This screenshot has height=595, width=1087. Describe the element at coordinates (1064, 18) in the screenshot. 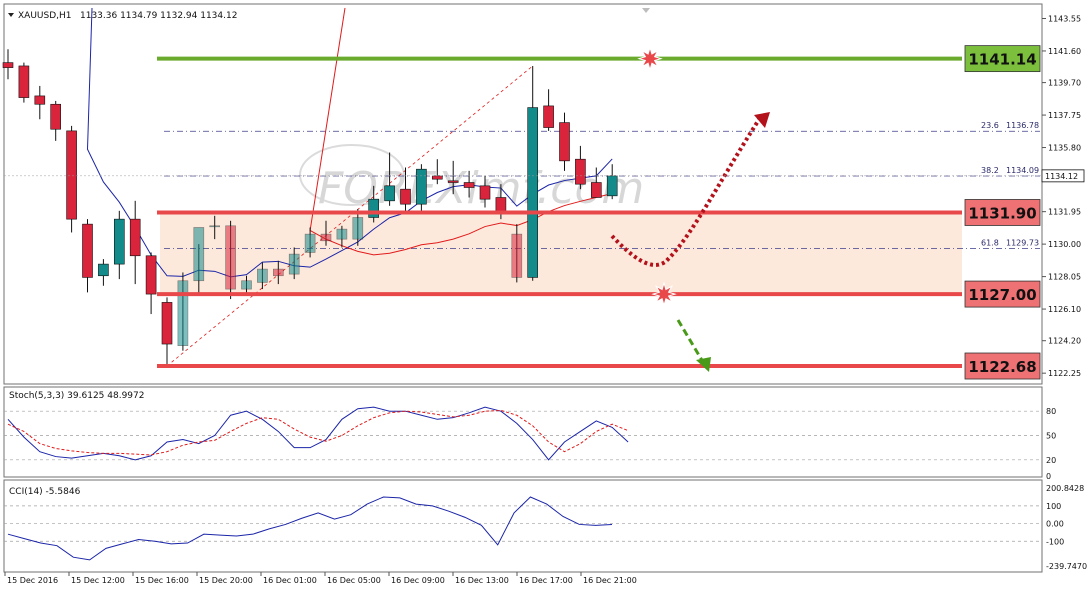

I see `price-tick-label: 1143.55` at that location.